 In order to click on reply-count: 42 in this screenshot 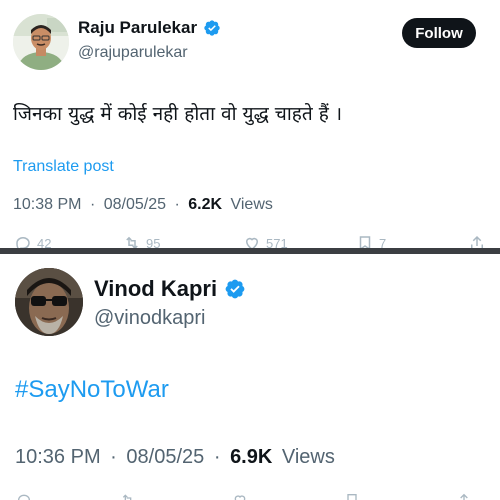, I will do `click(44, 242)`.